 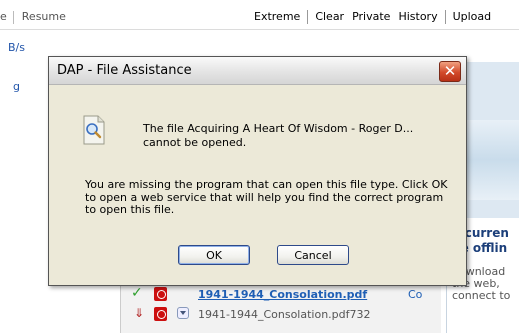 What do you see at coordinates (329, 16) in the screenshot?
I see `clear-button: Clear` at bounding box center [329, 16].